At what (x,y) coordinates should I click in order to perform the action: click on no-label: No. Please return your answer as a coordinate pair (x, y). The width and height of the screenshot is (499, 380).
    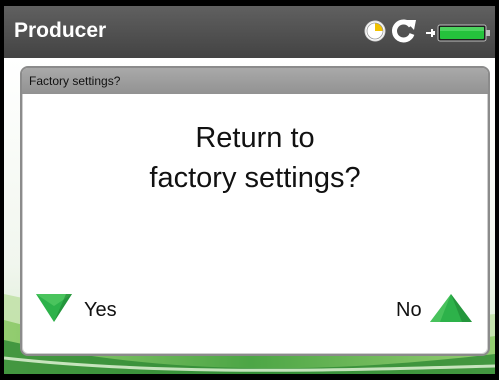
    Looking at the image, I should click on (409, 310).